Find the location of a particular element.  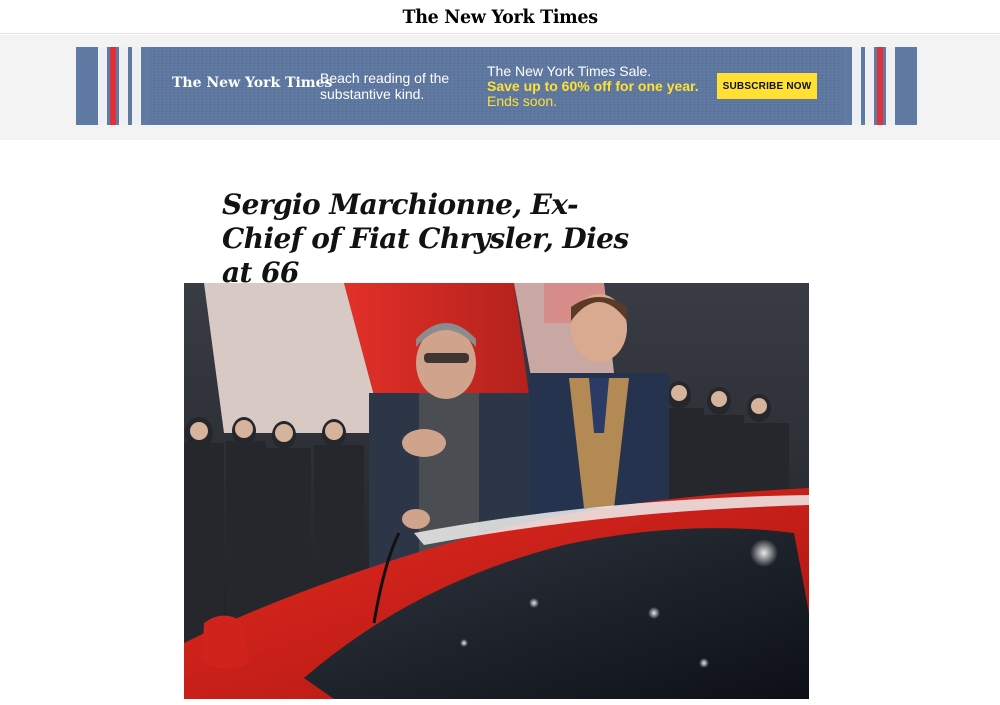

ad-stripes-left is located at coordinates (113, 86).